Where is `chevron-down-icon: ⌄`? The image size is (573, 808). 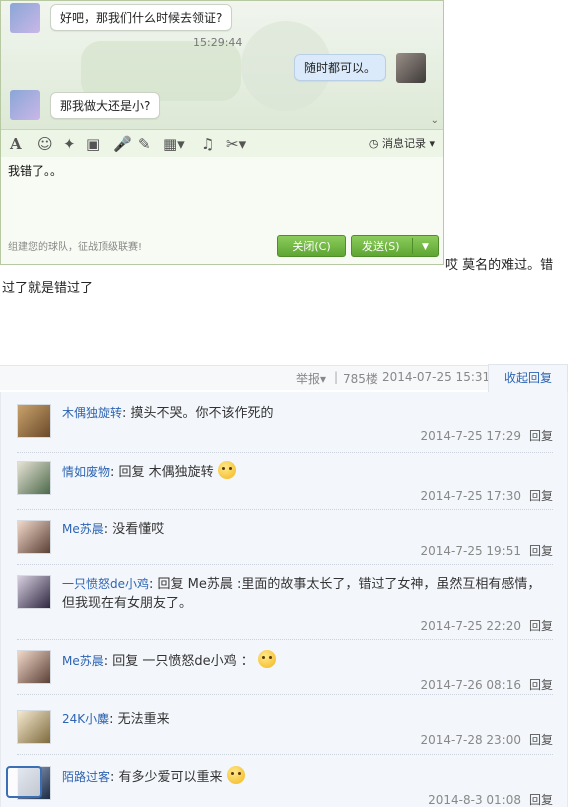
chevron-down-icon: ⌄ is located at coordinates (435, 120).